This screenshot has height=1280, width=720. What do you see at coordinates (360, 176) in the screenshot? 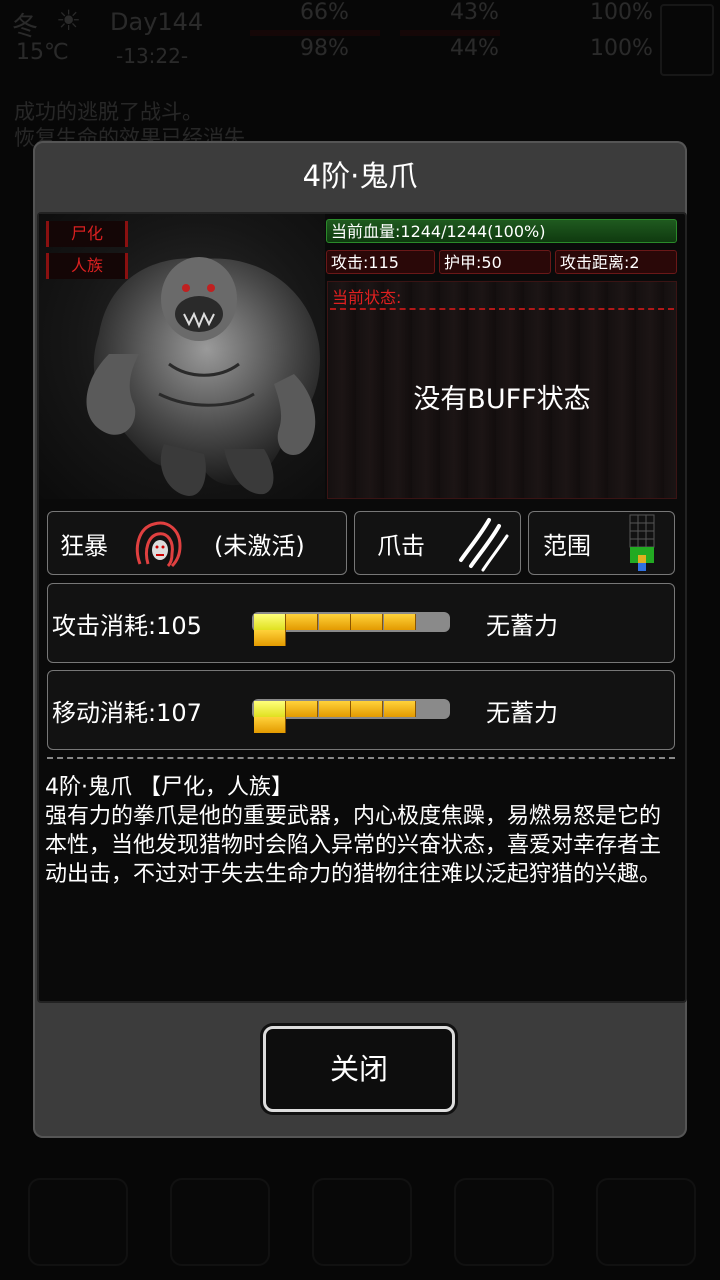
I see `dialog-title: 4阶·鬼爪` at bounding box center [360, 176].